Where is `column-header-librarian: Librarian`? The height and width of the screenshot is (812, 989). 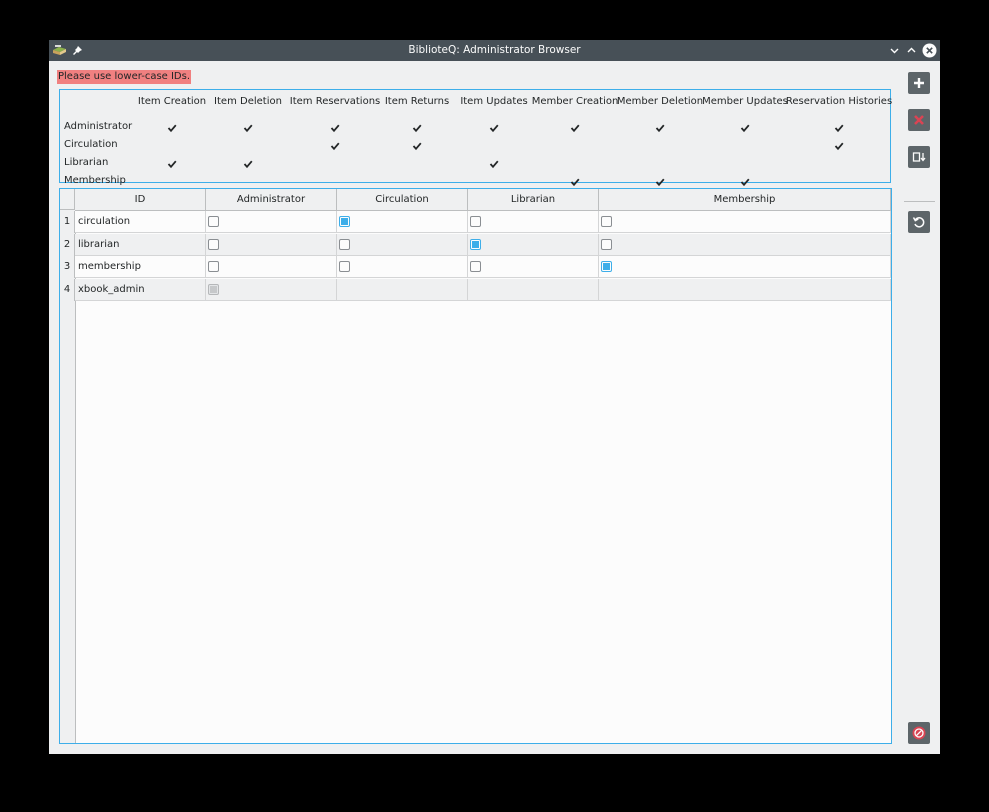
column-header-librarian: Librarian is located at coordinates (533, 200).